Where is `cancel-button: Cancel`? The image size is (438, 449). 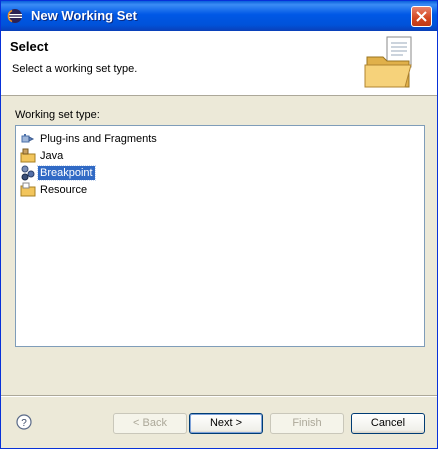 cancel-button: Cancel is located at coordinates (388, 423).